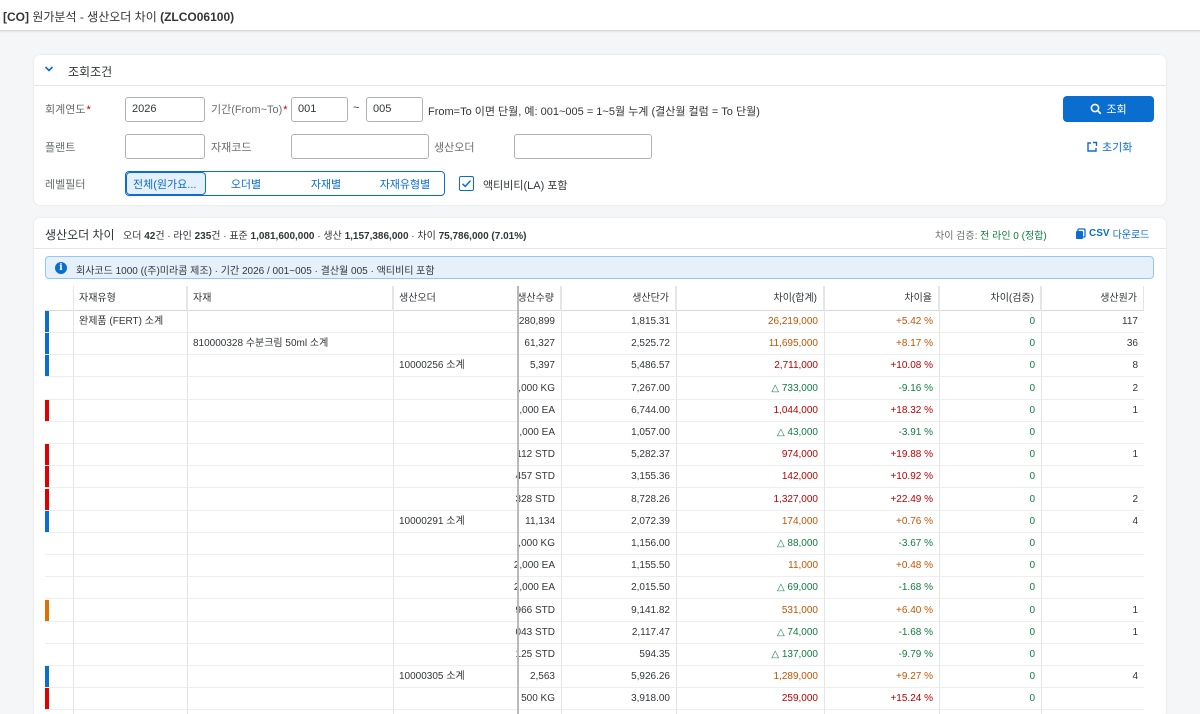  I want to click on level-option-order: 오더별, so click(246, 183).